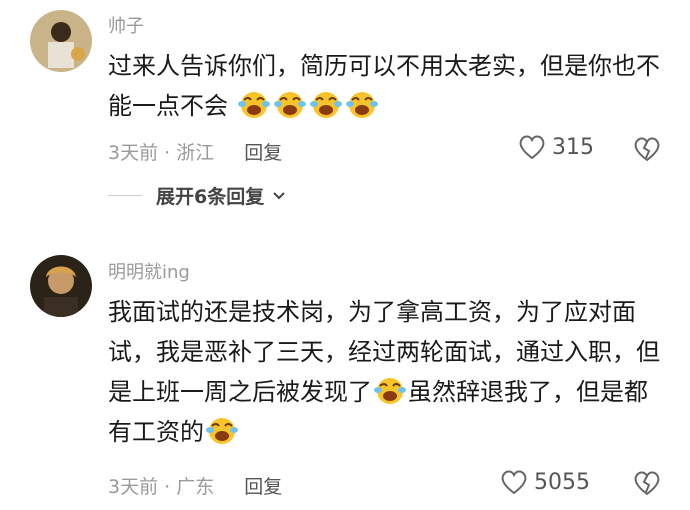  What do you see at coordinates (279, 195) in the screenshot?
I see `chevron-down-icon` at bounding box center [279, 195].